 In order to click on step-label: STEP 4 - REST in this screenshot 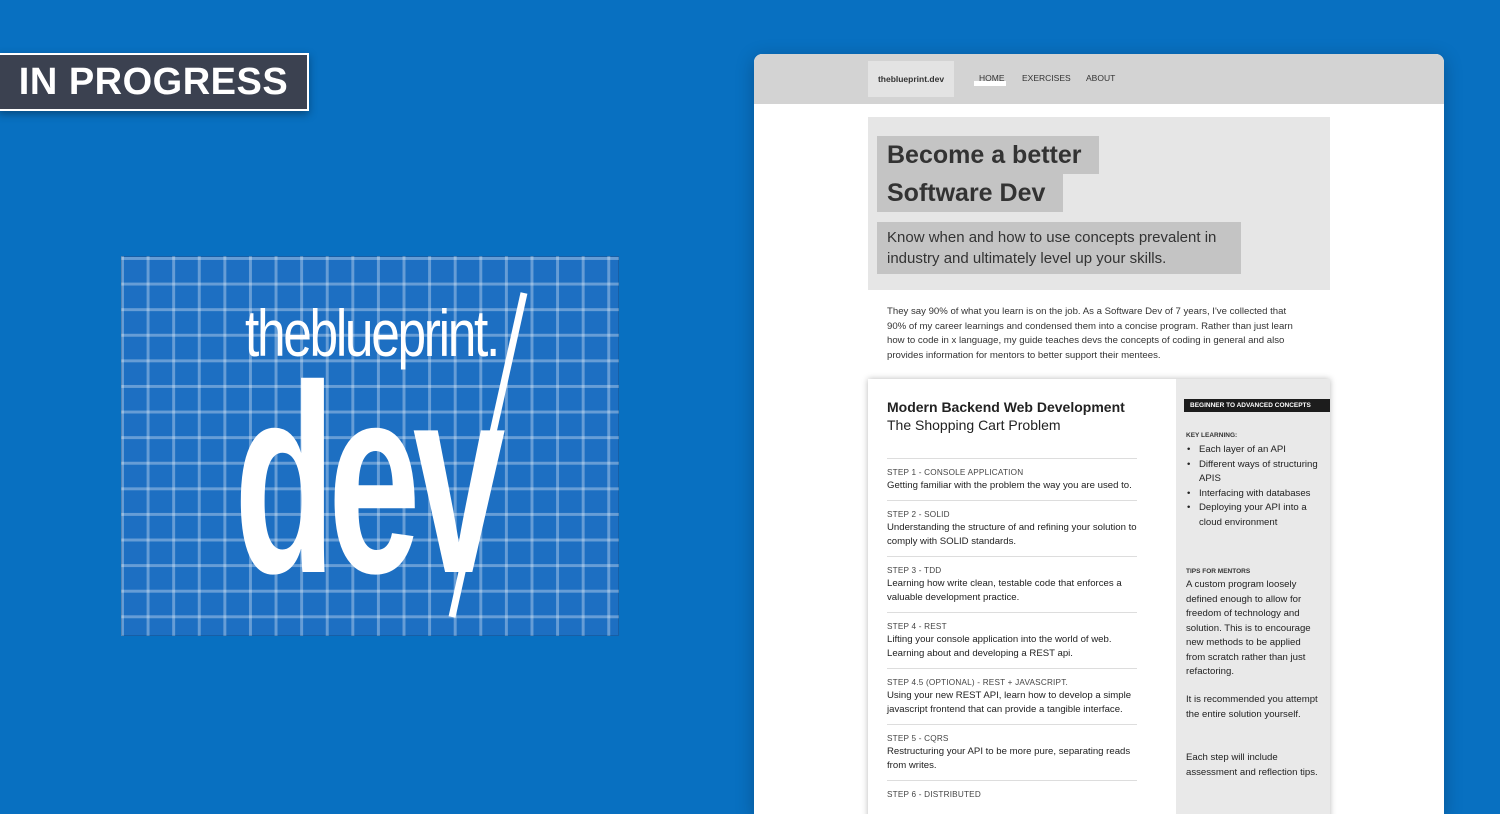, I will do `click(917, 626)`.